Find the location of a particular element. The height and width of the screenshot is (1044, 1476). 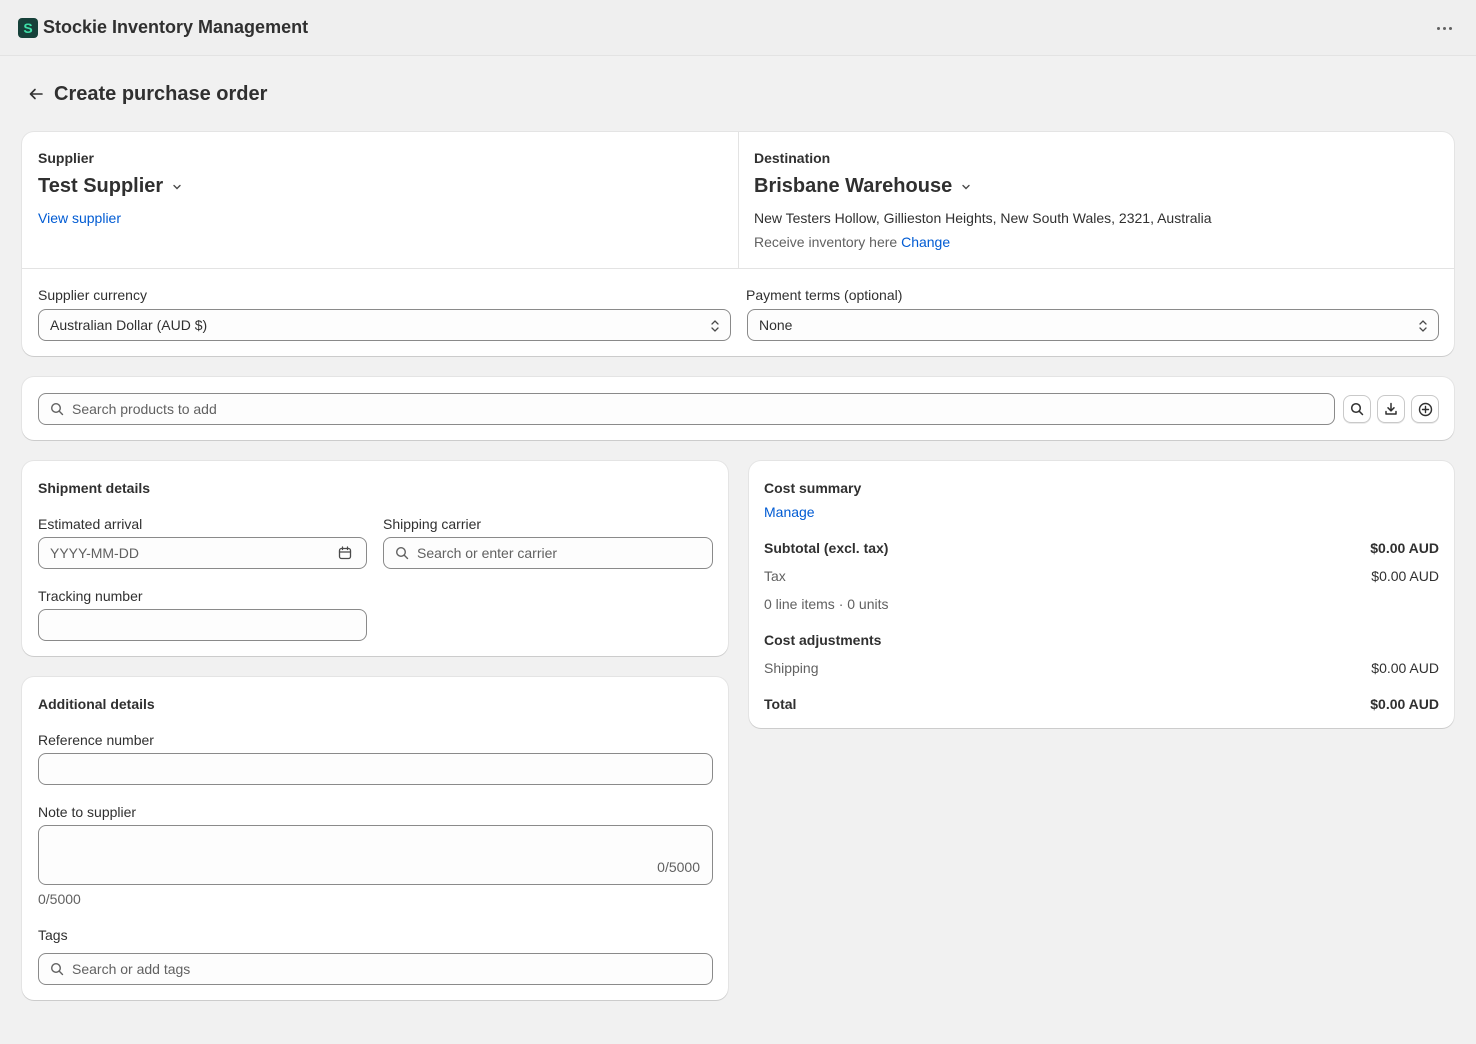

tags-placeholder: Search or add tags is located at coordinates (131, 969).